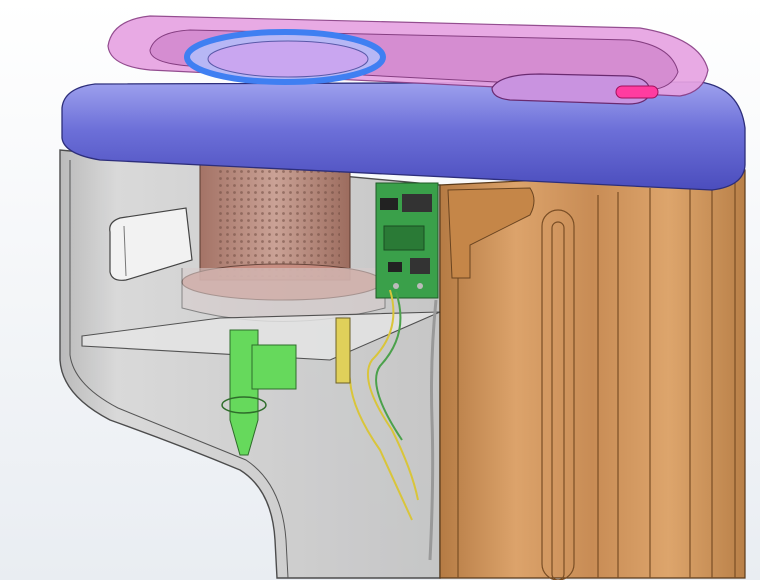  What do you see at coordinates (637, 92) in the screenshot?
I see `pink-release-button` at bounding box center [637, 92].